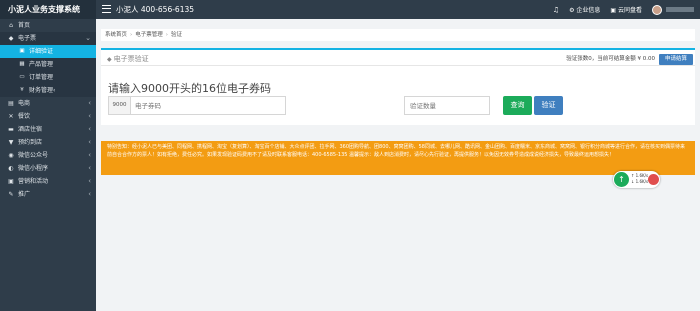 The image size is (700, 311). I want to click on speed-values: ↑ 1.6K/s ↓ 1.6K/s, so click(639, 179).